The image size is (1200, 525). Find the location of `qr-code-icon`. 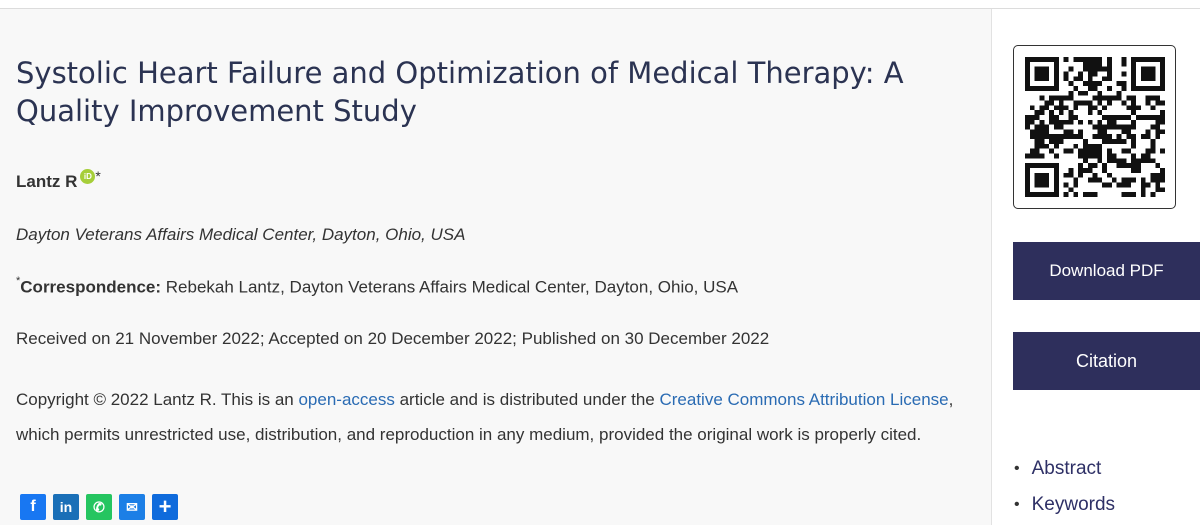

qr-code-icon is located at coordinates (1094, 127).